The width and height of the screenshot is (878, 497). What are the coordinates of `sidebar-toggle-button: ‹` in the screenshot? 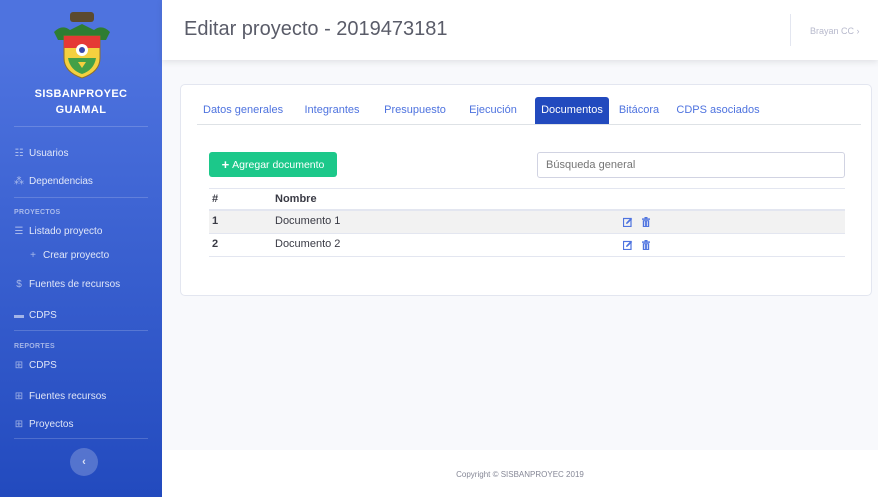 It's located at (84, 462).